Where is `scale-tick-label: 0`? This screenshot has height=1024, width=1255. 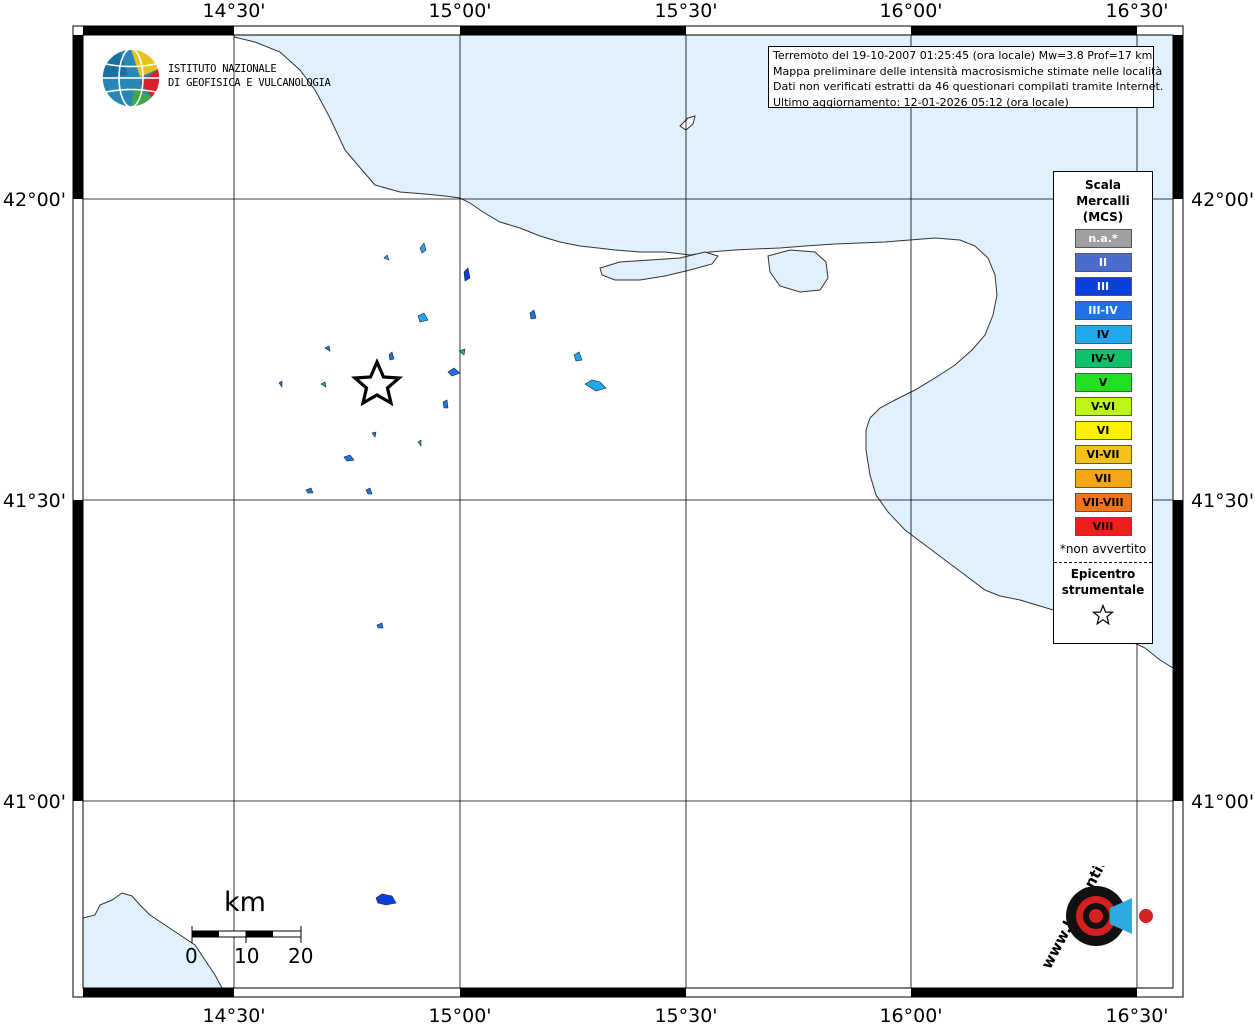 scale-tick-label: 0 is located at coordinates (191, 956).